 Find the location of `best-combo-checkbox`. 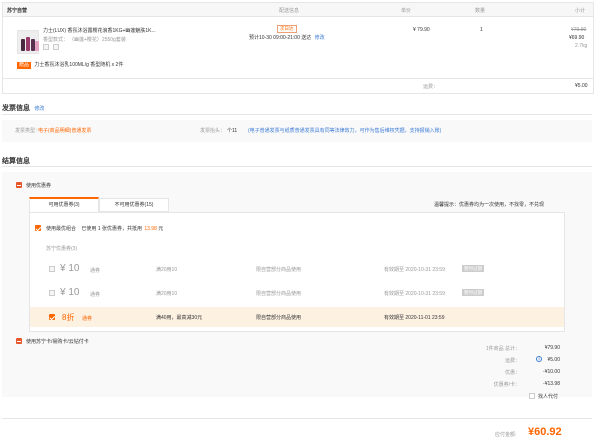

best-combo-checkbox is located at coordinates (38, 228).